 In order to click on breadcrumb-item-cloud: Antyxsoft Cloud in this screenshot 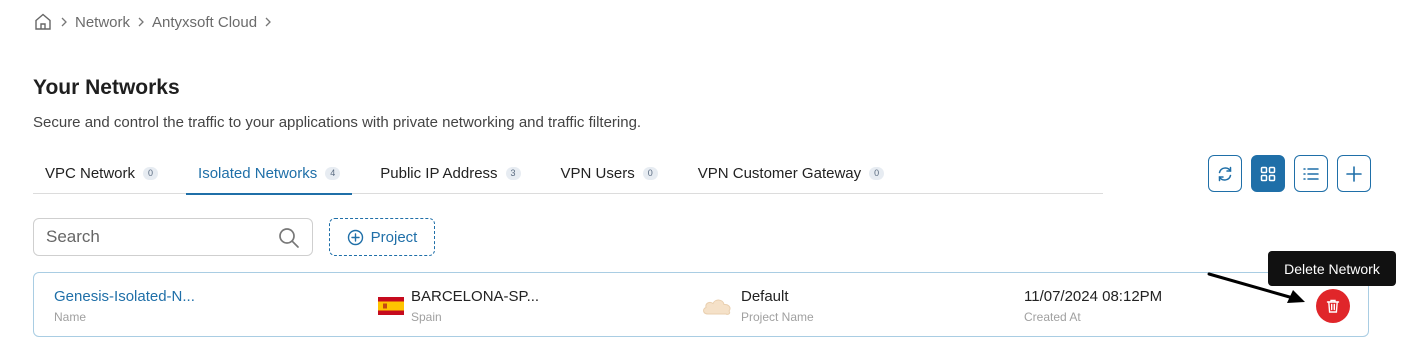, I will do `click(204, 22)`.